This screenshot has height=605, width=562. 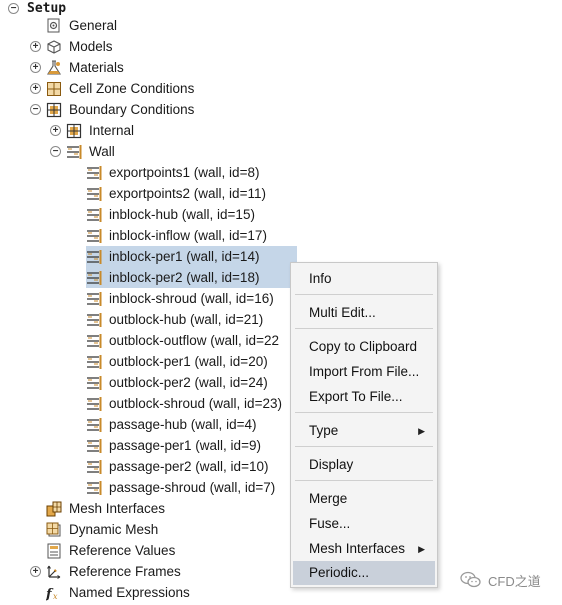 What do you see at coordinates (364, 499) in the screenshot?
I see `menu-item-merge: Merge` at bounding box center [364, 499].